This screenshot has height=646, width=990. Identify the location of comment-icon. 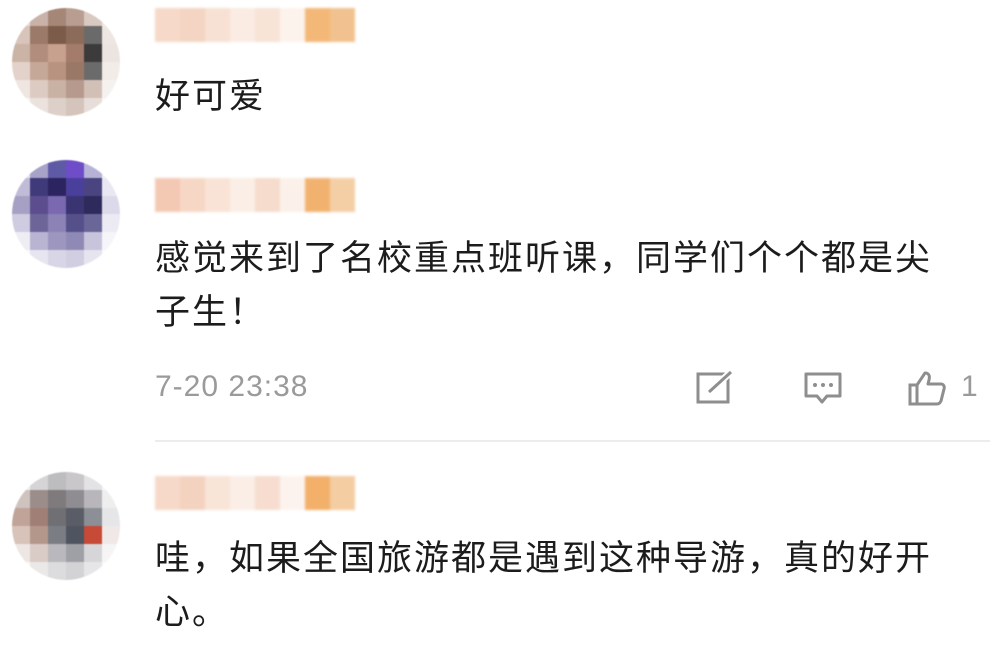
(823, 388).